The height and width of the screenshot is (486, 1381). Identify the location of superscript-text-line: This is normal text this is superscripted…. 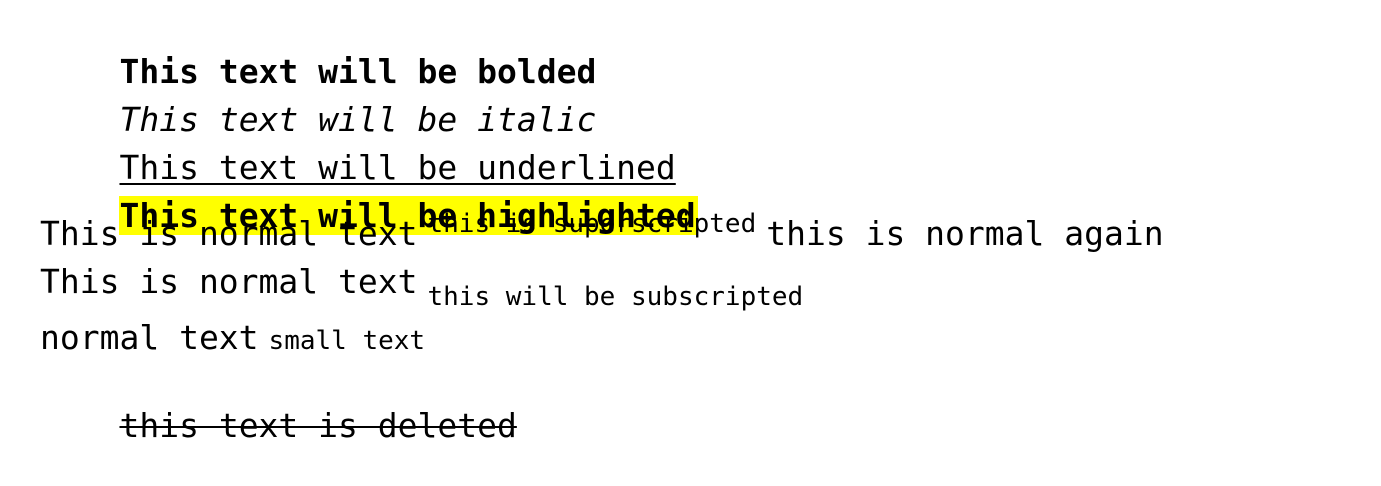
(602, 233).